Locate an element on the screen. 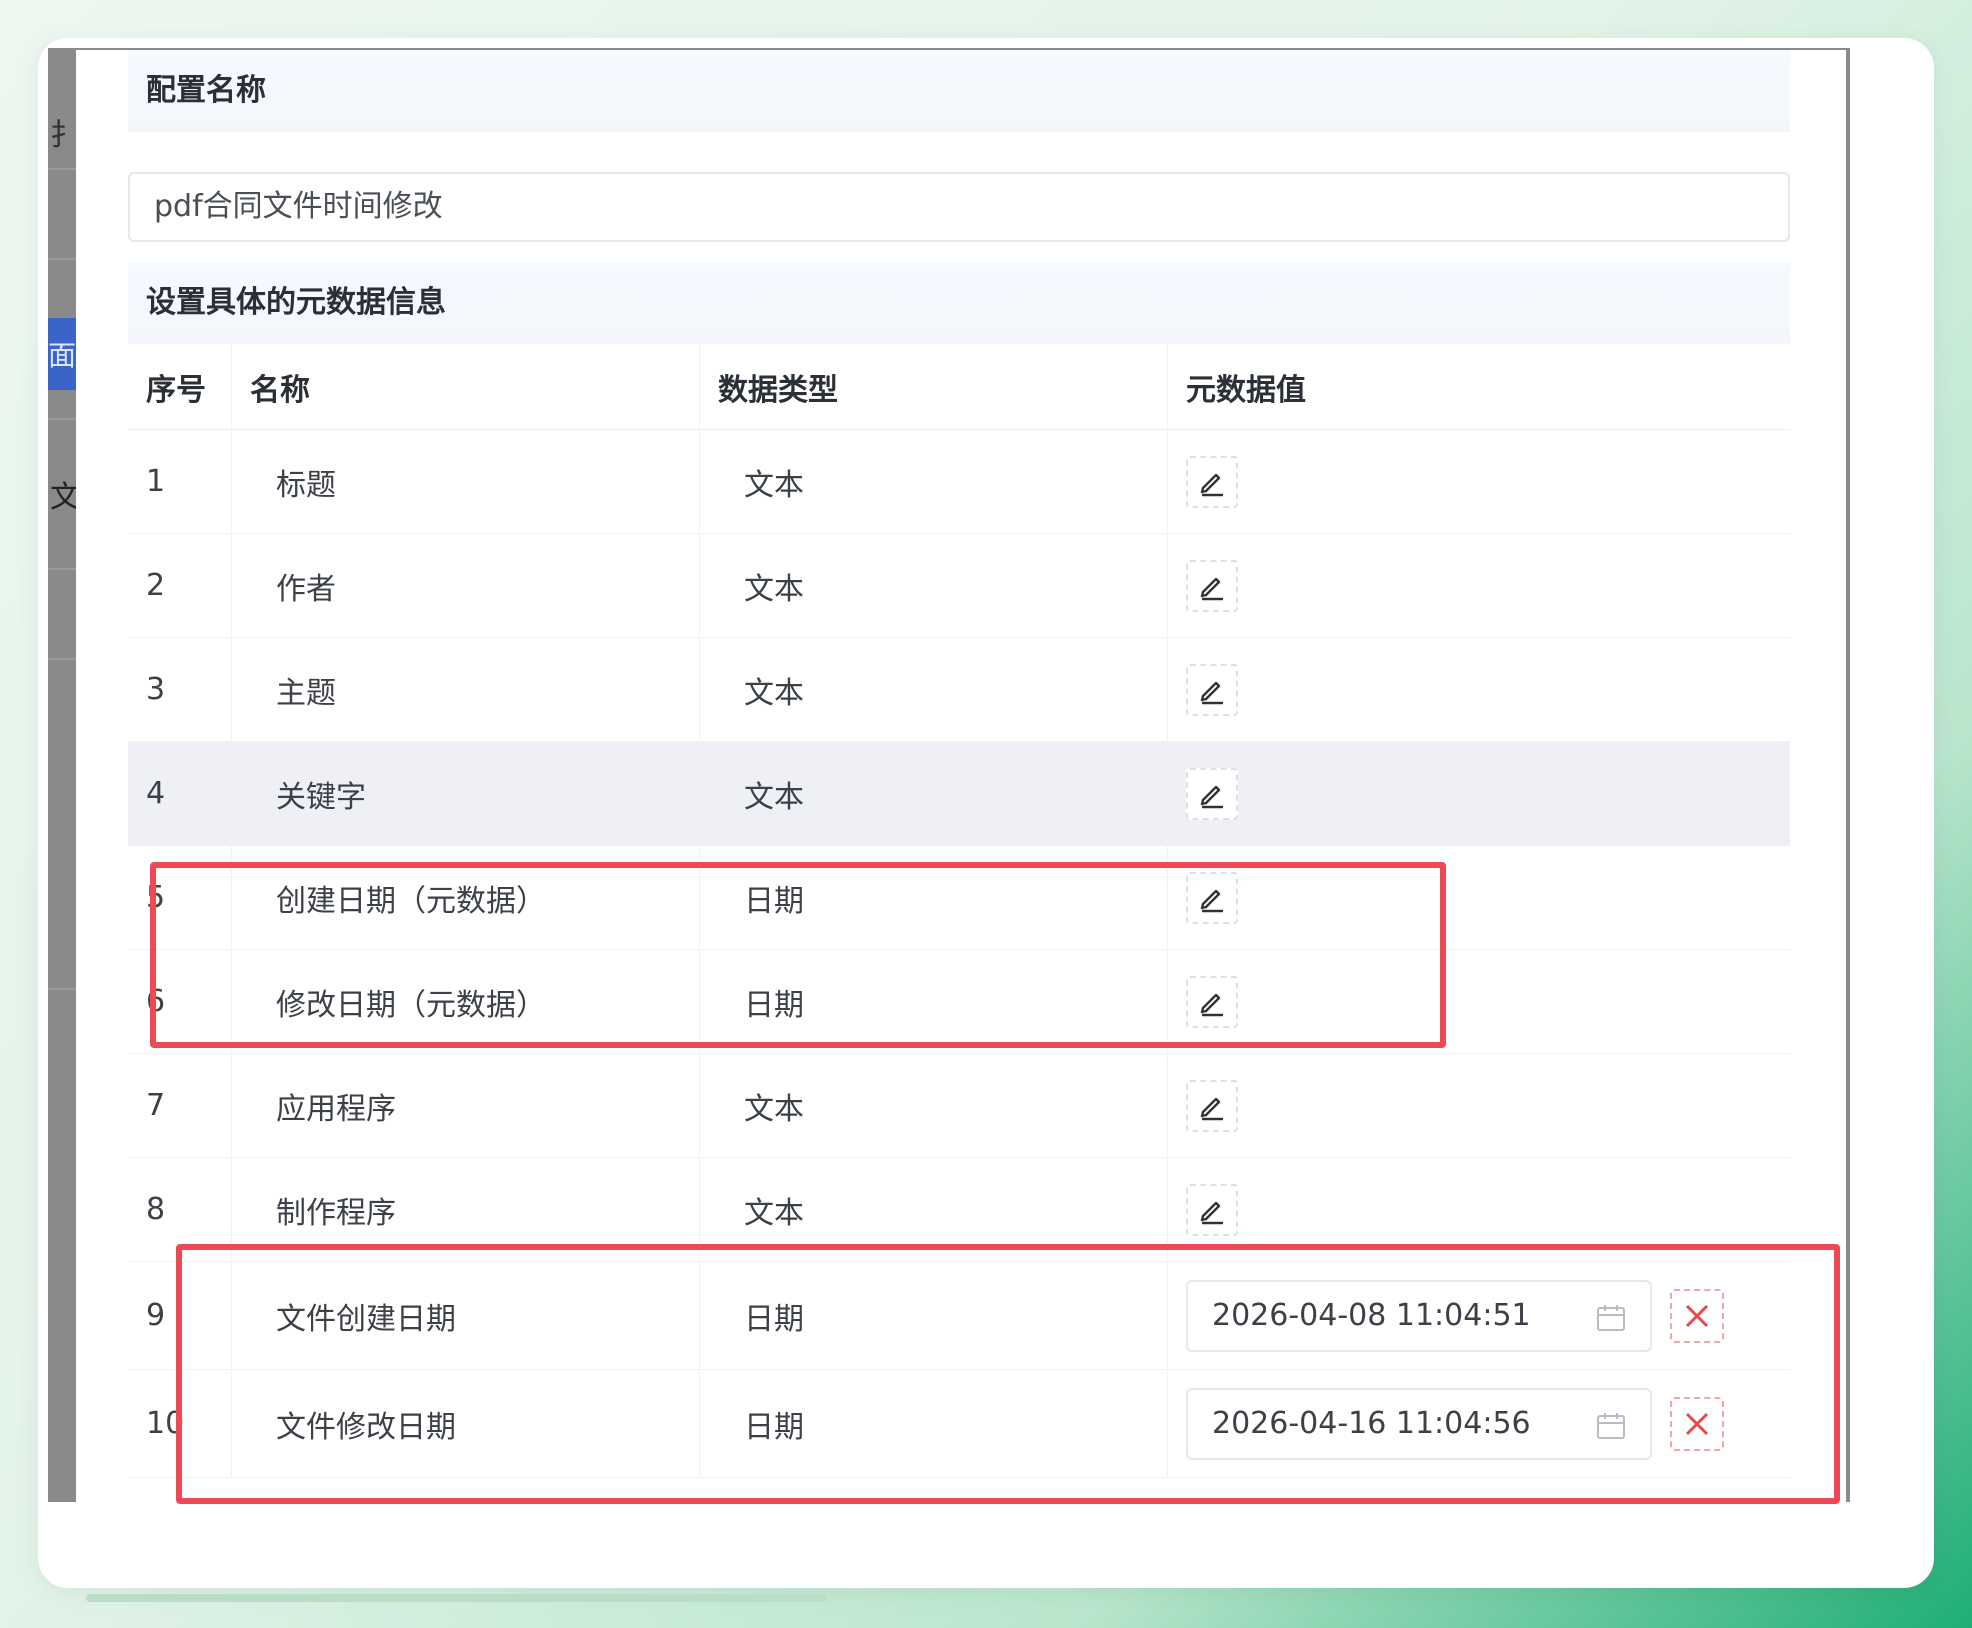 The width and height of the screenshot is (1972, 1628). file-modified-date-picker: 2026-04-16 11:04:56 is located at coordinates (1419, 1423).